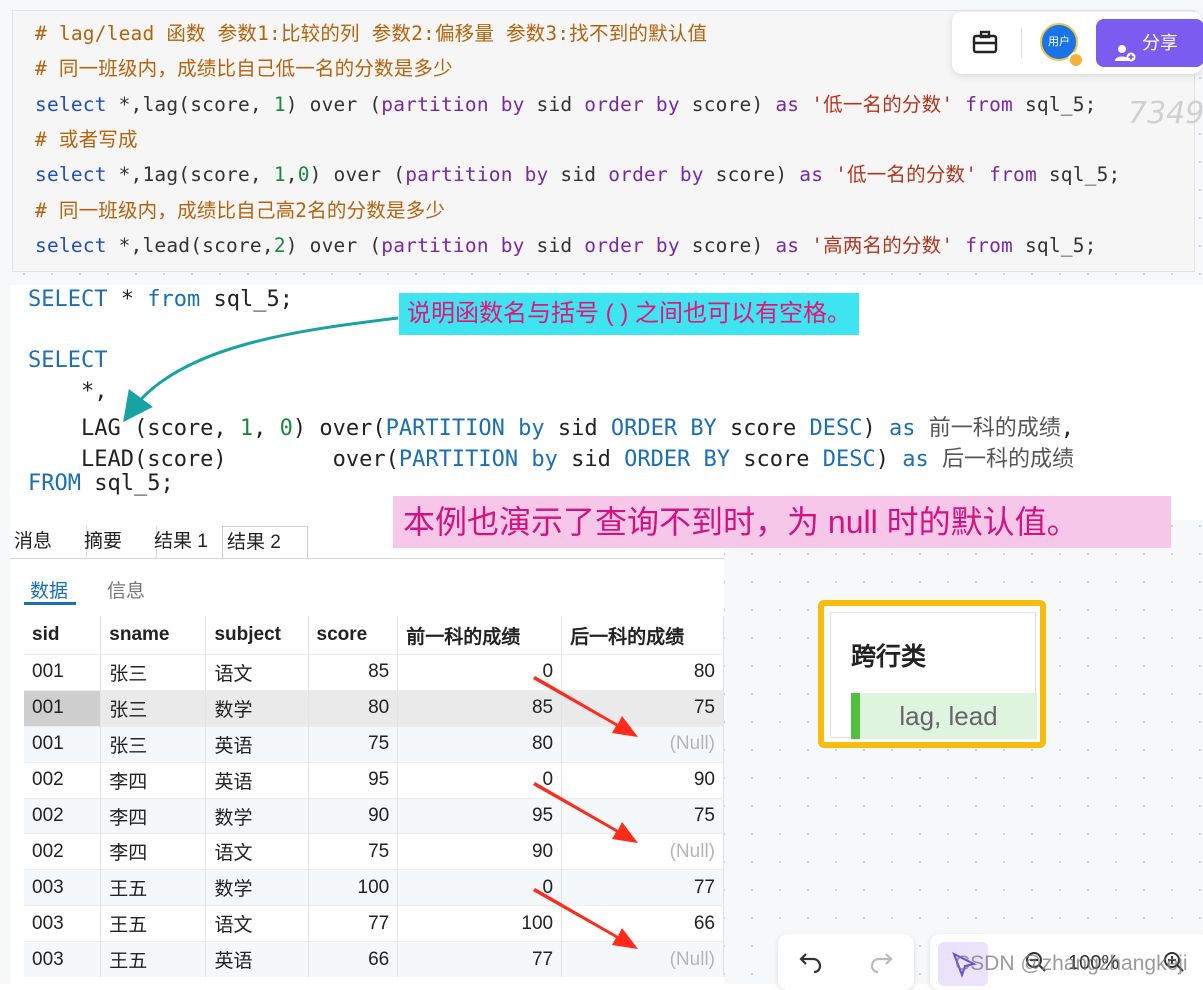 This screenshot has width=1203, height=990. I want to click on column-header: score, so click(353, 635).